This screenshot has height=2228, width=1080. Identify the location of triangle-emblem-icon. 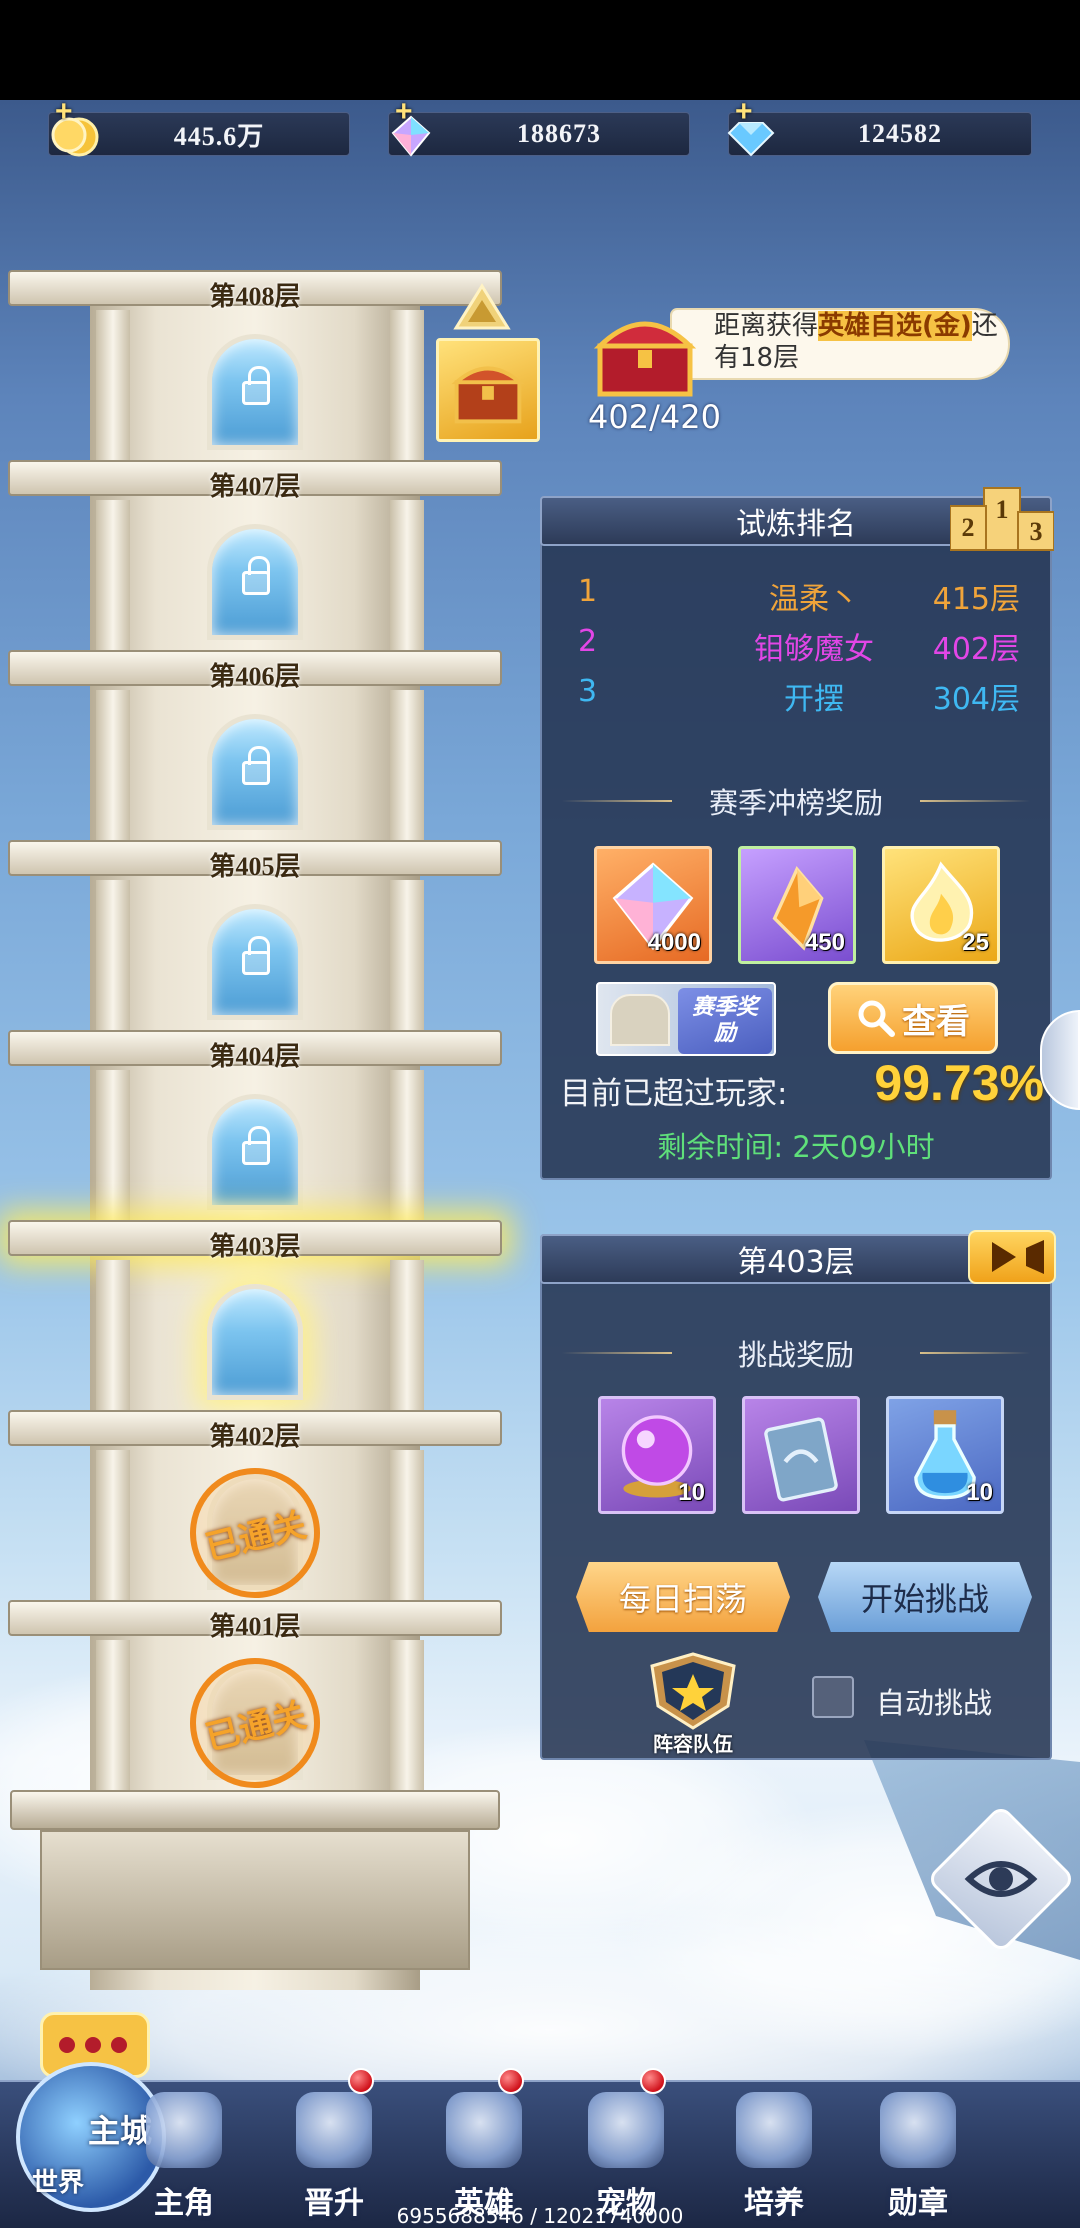
(482, 306).